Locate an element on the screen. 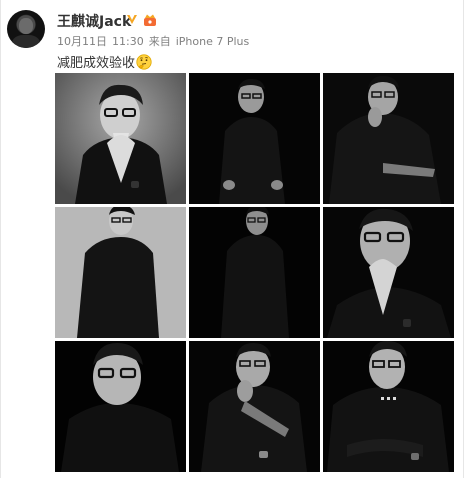 This screenshot has width=464, height=478. source-device: iPhone 7 Plus is located at coordinates (213, 41).